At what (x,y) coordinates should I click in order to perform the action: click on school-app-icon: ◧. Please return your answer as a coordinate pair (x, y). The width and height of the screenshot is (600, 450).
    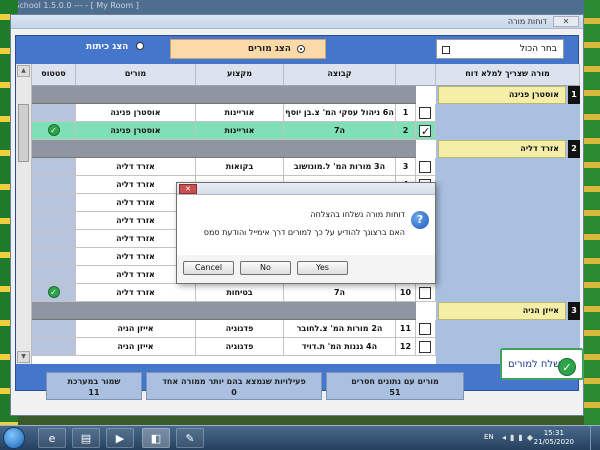
    Looking at the image, I should click on (156, 438).